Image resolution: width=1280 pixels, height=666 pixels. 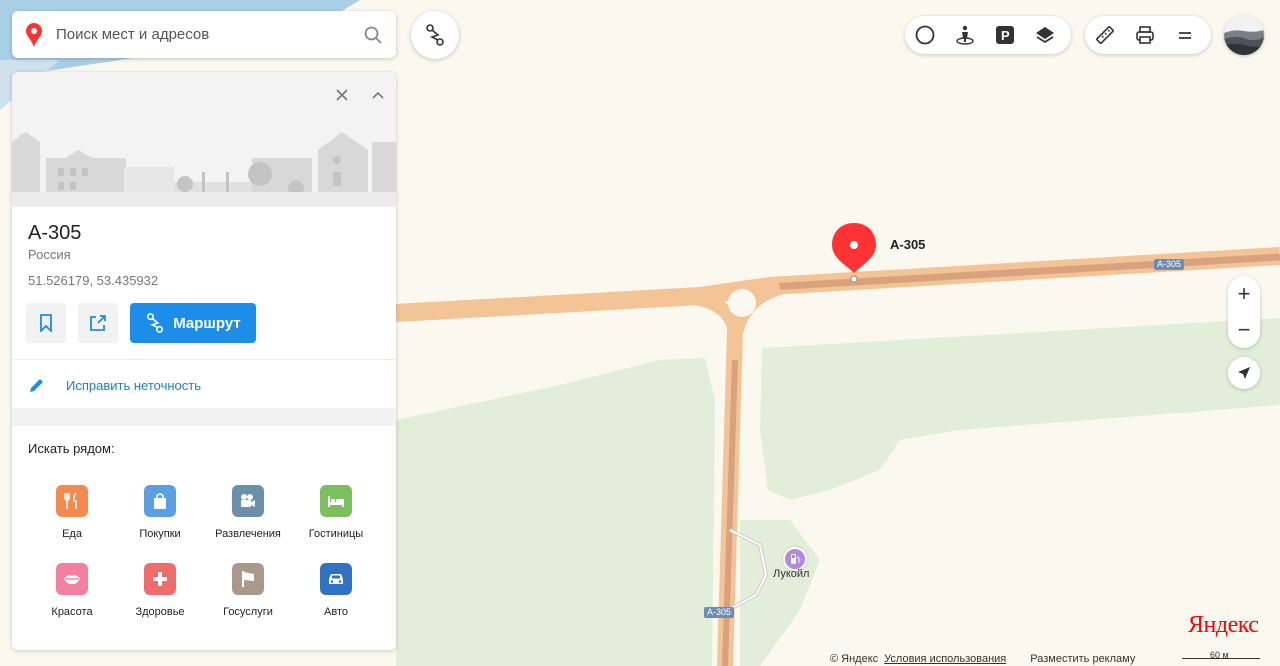 What do you see at coordinates (72, 534) in the screenshot?
I see `category-label: Еда` at bounding box center [72, 534].